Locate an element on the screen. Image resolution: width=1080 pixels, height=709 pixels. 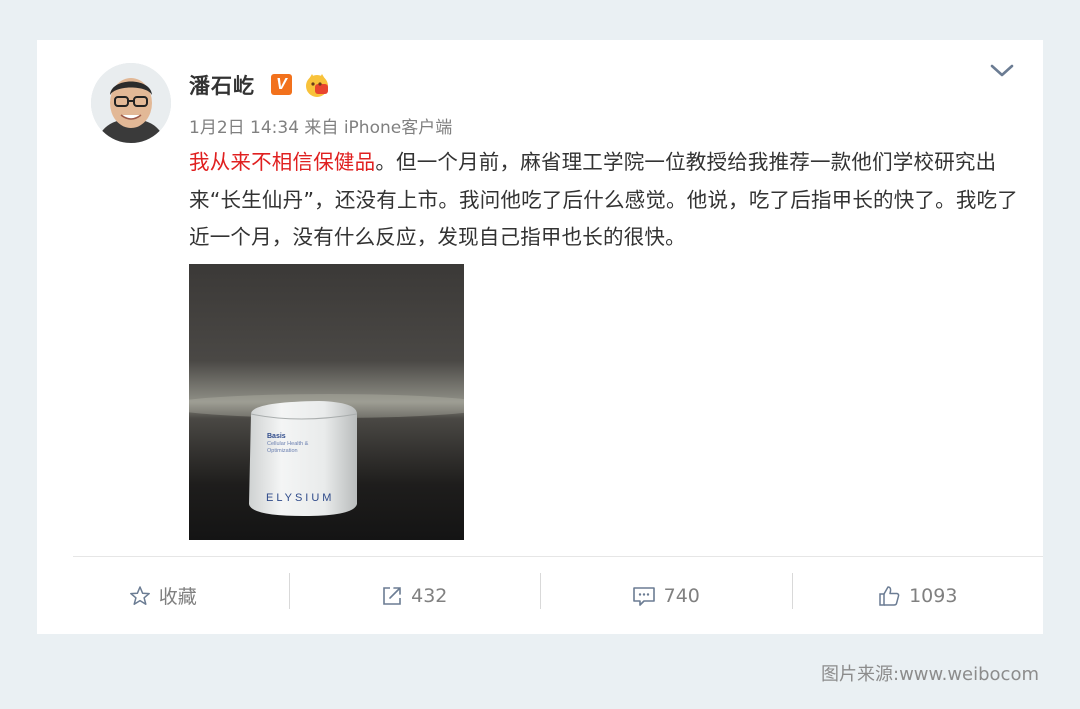
repost-button: 432 is located at coordinates (414, 595).